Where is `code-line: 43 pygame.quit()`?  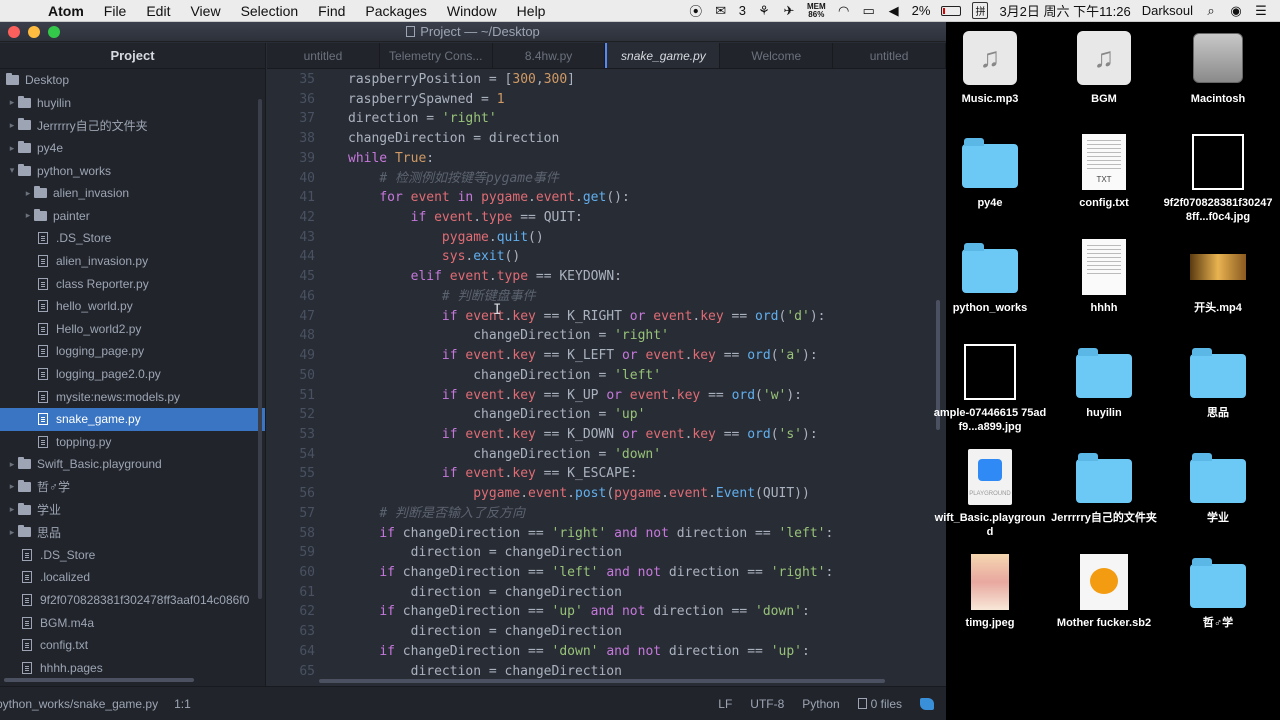
code-line: 43 pygame.quit() is located at coordinates (606, 238).